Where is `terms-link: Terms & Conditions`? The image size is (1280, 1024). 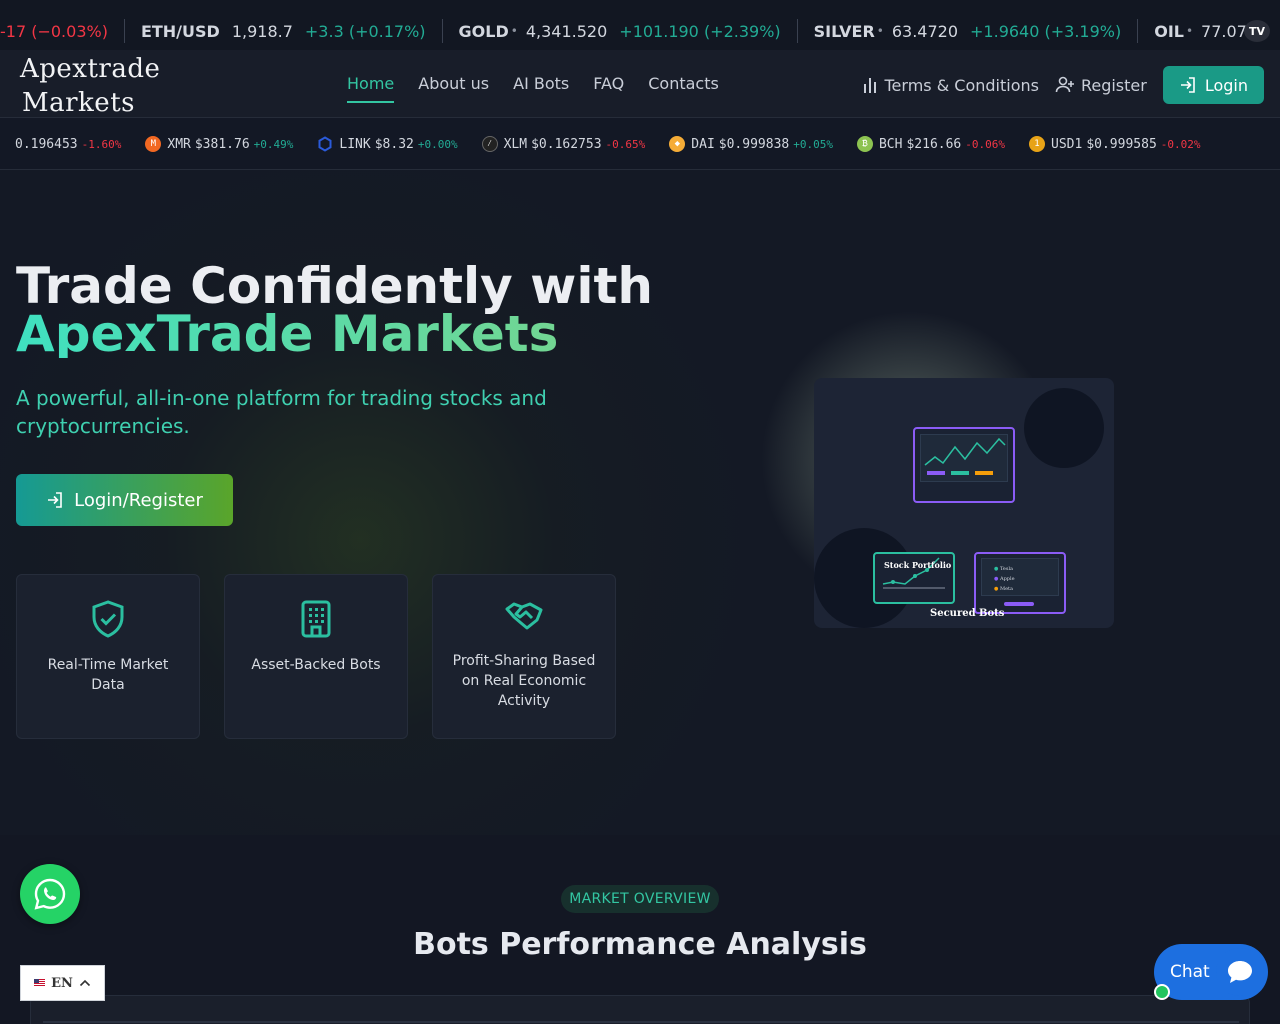 terms-link: Terms & Conditions is located at coordinates (950, 85).